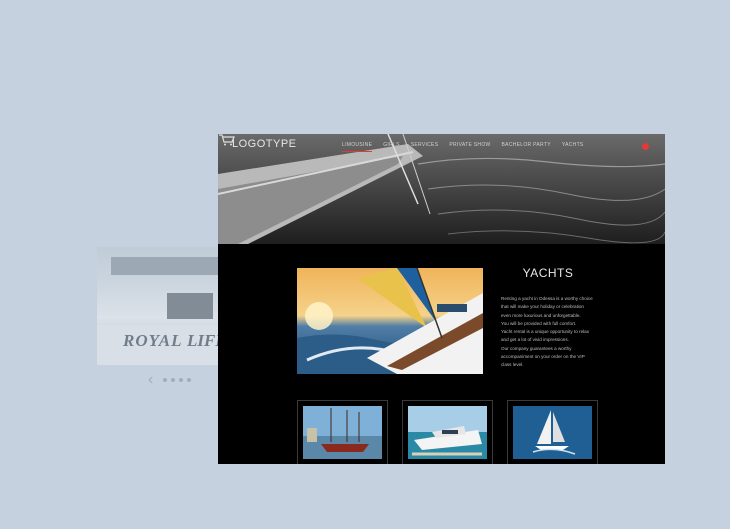 Image resolution: width=730 pixels, height=529 pixels. I want to click on menu-item-bachelor-party: BACHELOR PARTY, so click(526, 147).